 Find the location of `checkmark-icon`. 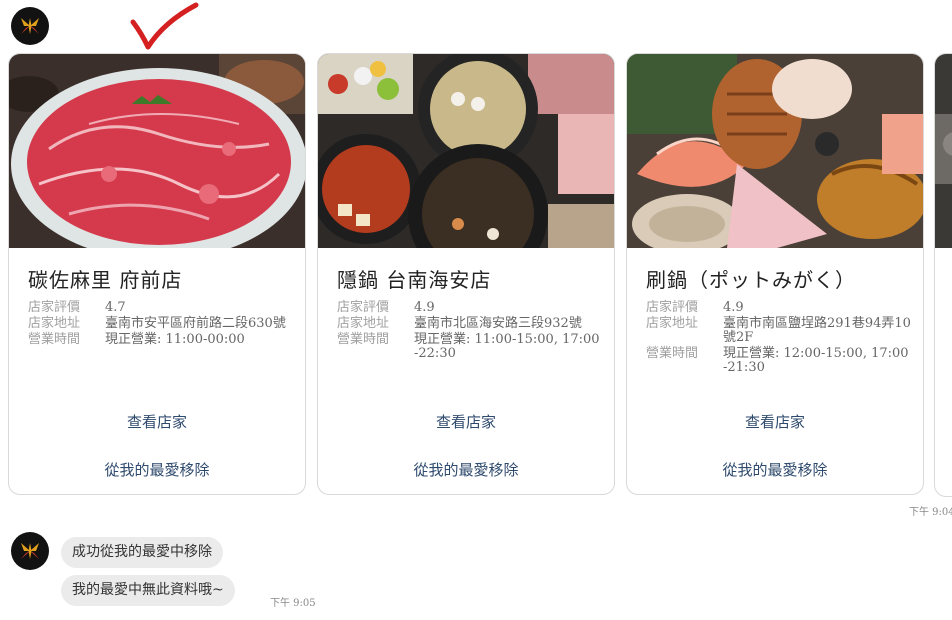

checkmark-icon is located at coordinates (164, 26).